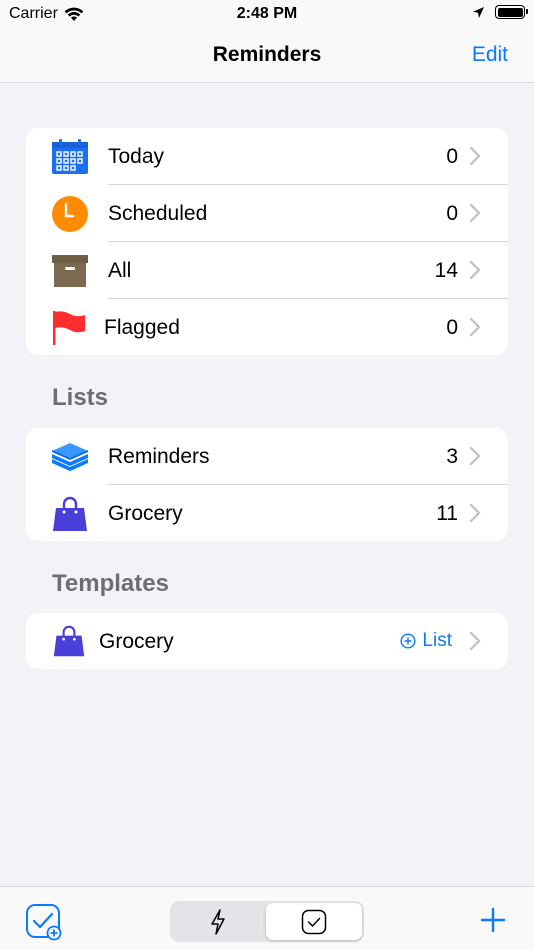 This screenshot has width=534, height=950. I want to click on templates-section-title: Templates, so click(110, 583).